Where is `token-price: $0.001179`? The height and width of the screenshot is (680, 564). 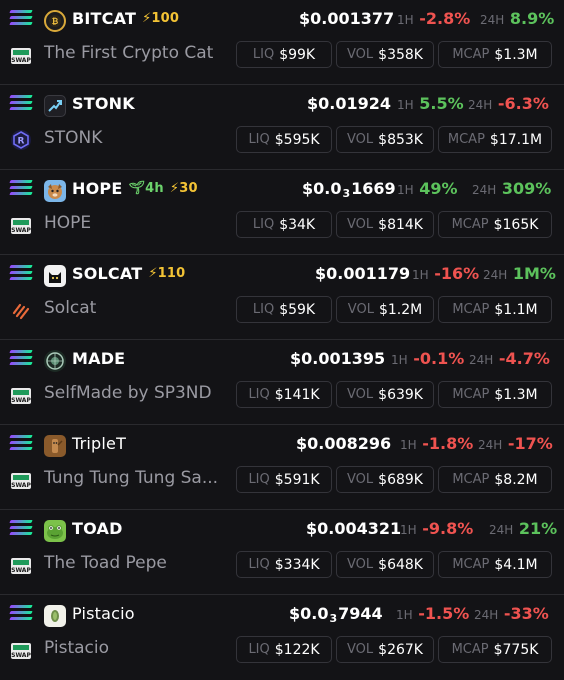 token-price: $0.001179 is located at coordinates (363, 273).